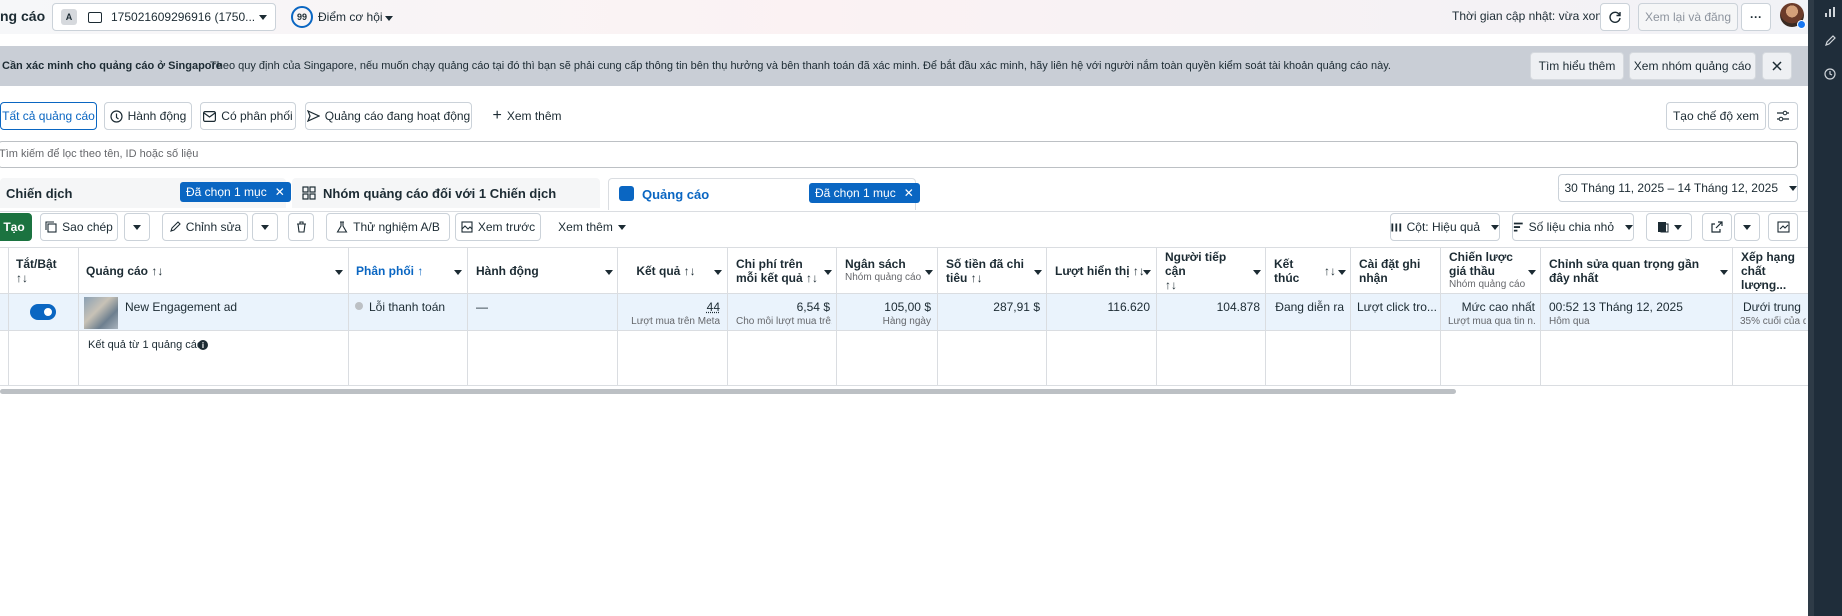 Image resolution: width=1842 pixels, height=616 pixels. What do you see at coordinates (205, 227) in the screenshot?
I see `edit-button: Chỉnh sửa` at bounding box center [205, 227].